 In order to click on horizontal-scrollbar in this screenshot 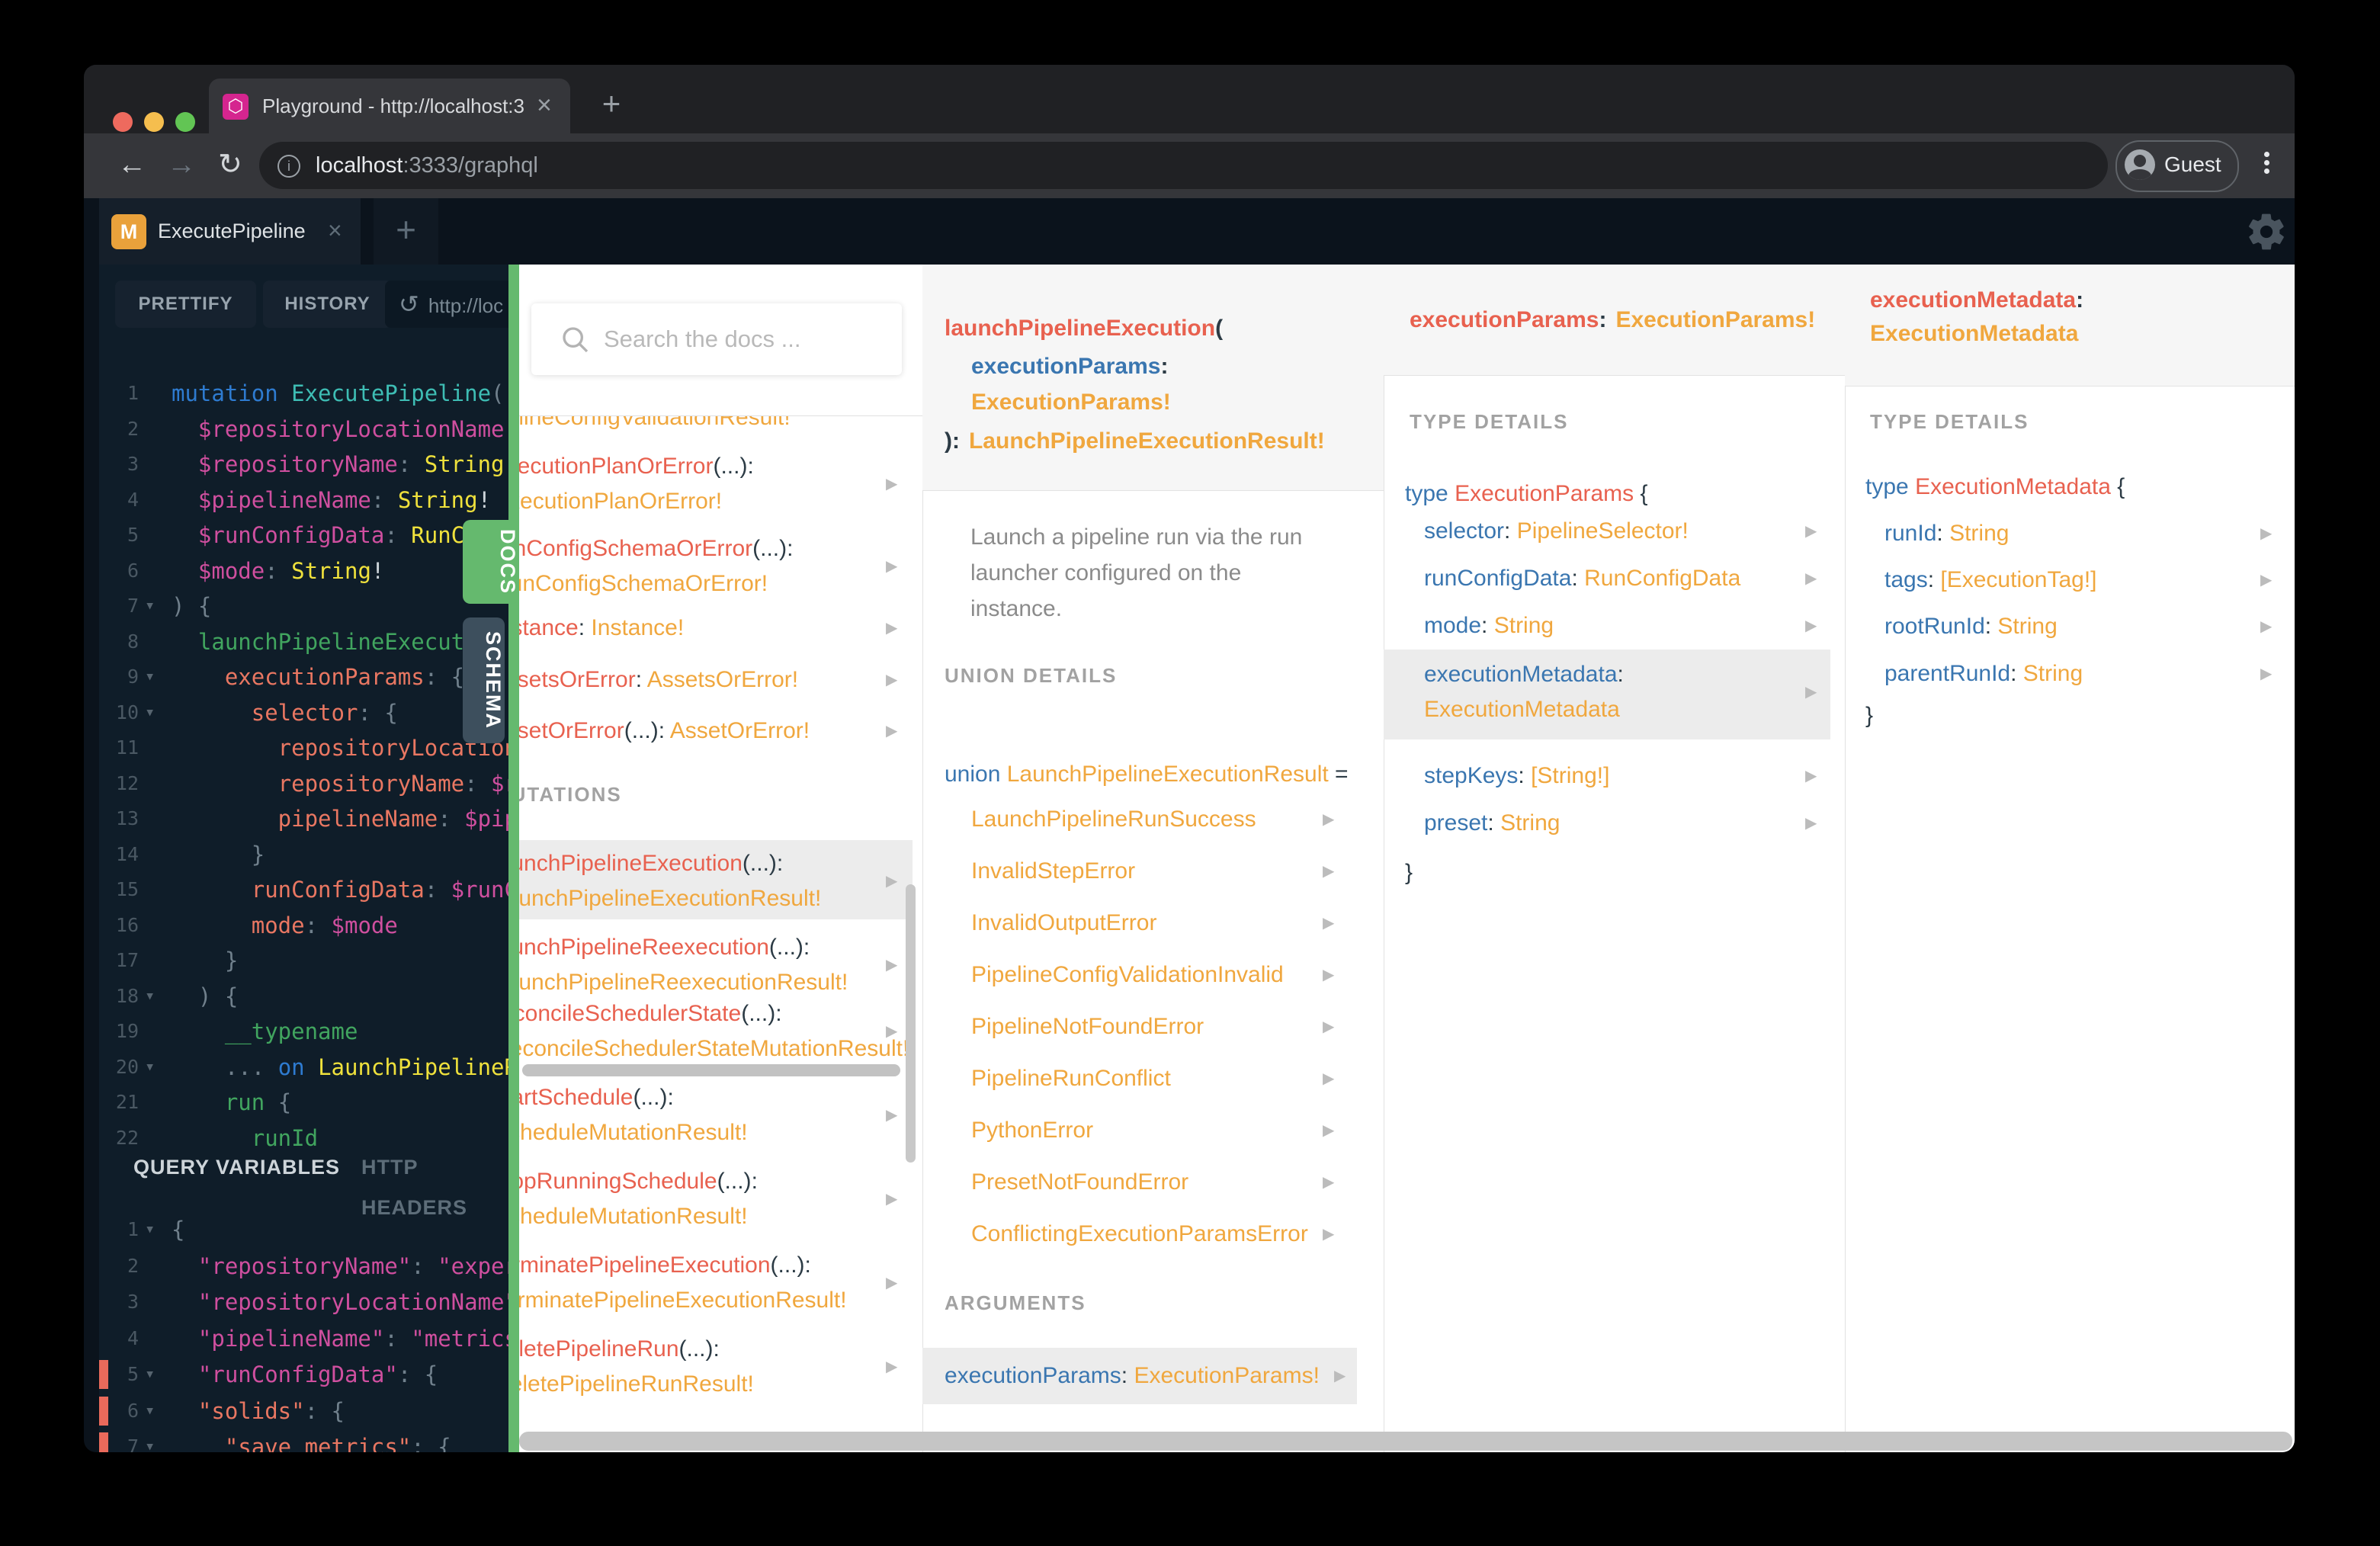, I will do `click(711, 1070)`.